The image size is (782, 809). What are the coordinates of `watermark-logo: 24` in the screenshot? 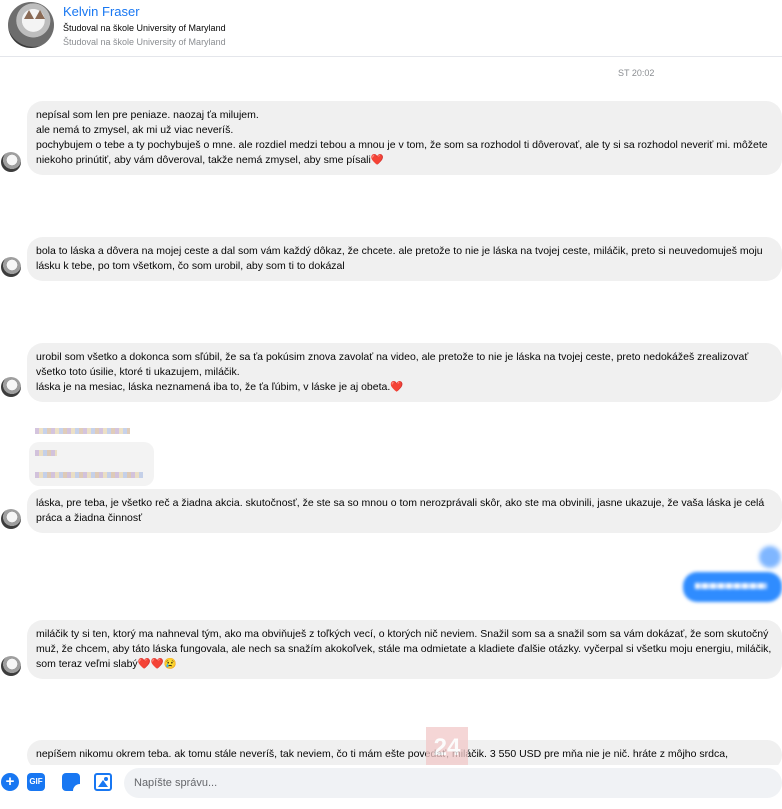 It's located at (447, 748).